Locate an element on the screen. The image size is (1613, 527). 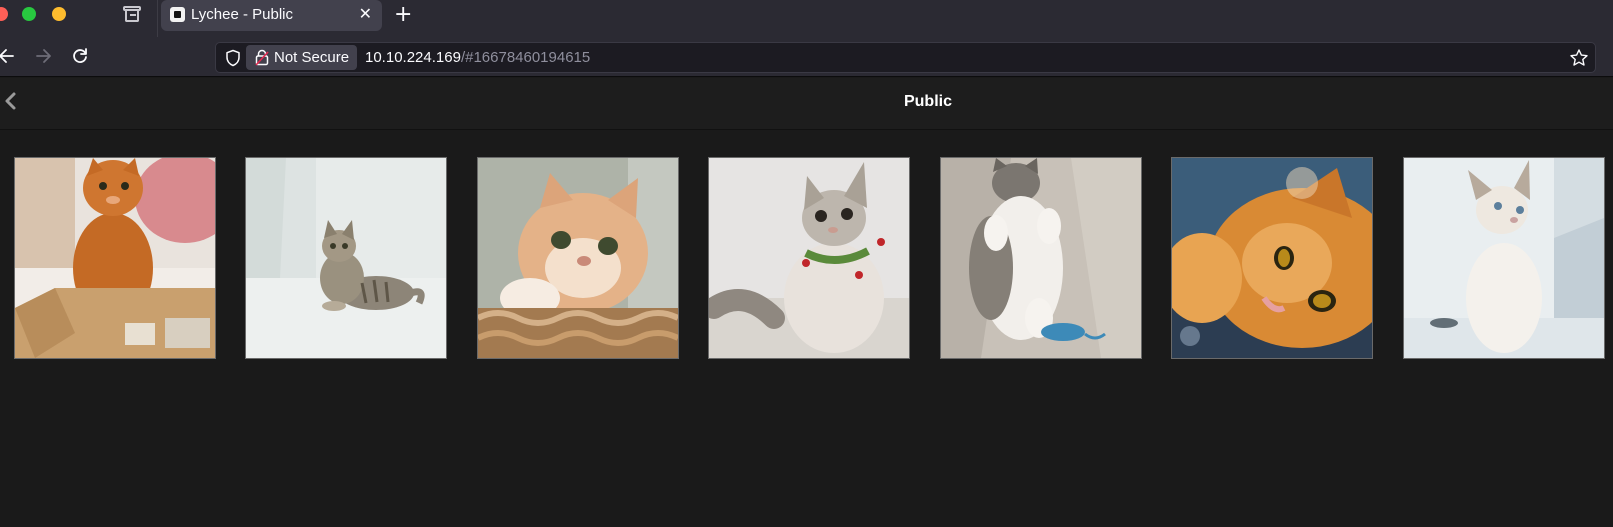
url-path: /#16678460194615 is located at coordinates (525, 57).